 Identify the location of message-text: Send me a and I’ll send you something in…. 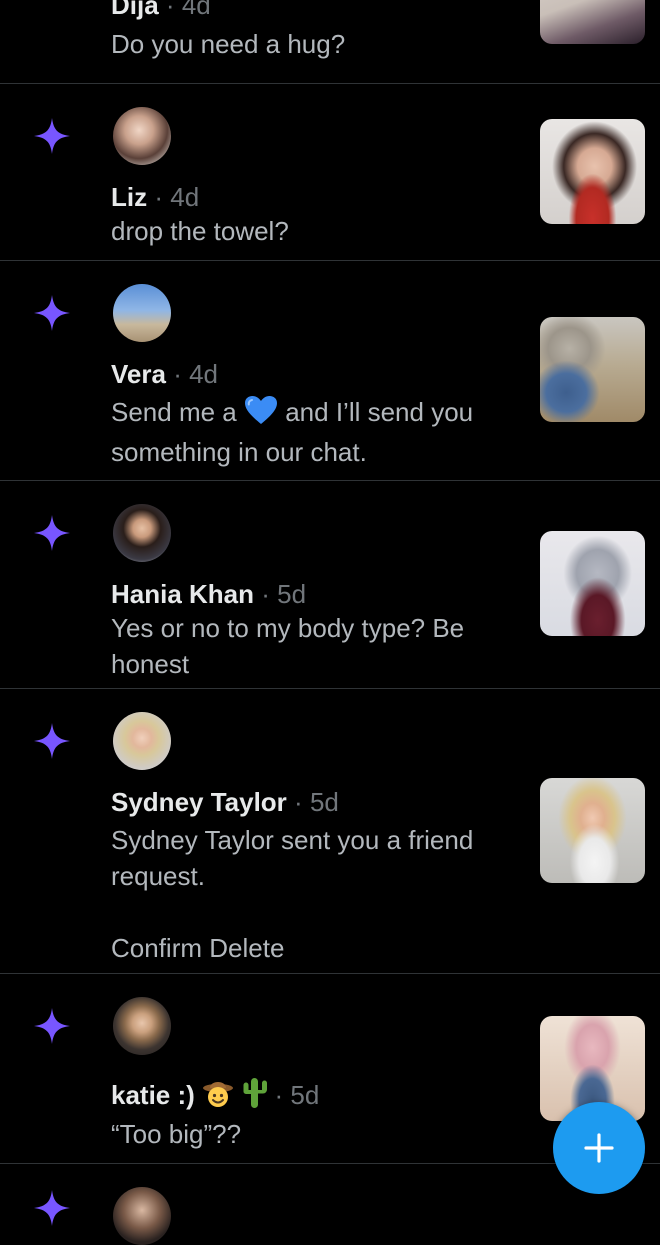
(316, 432).